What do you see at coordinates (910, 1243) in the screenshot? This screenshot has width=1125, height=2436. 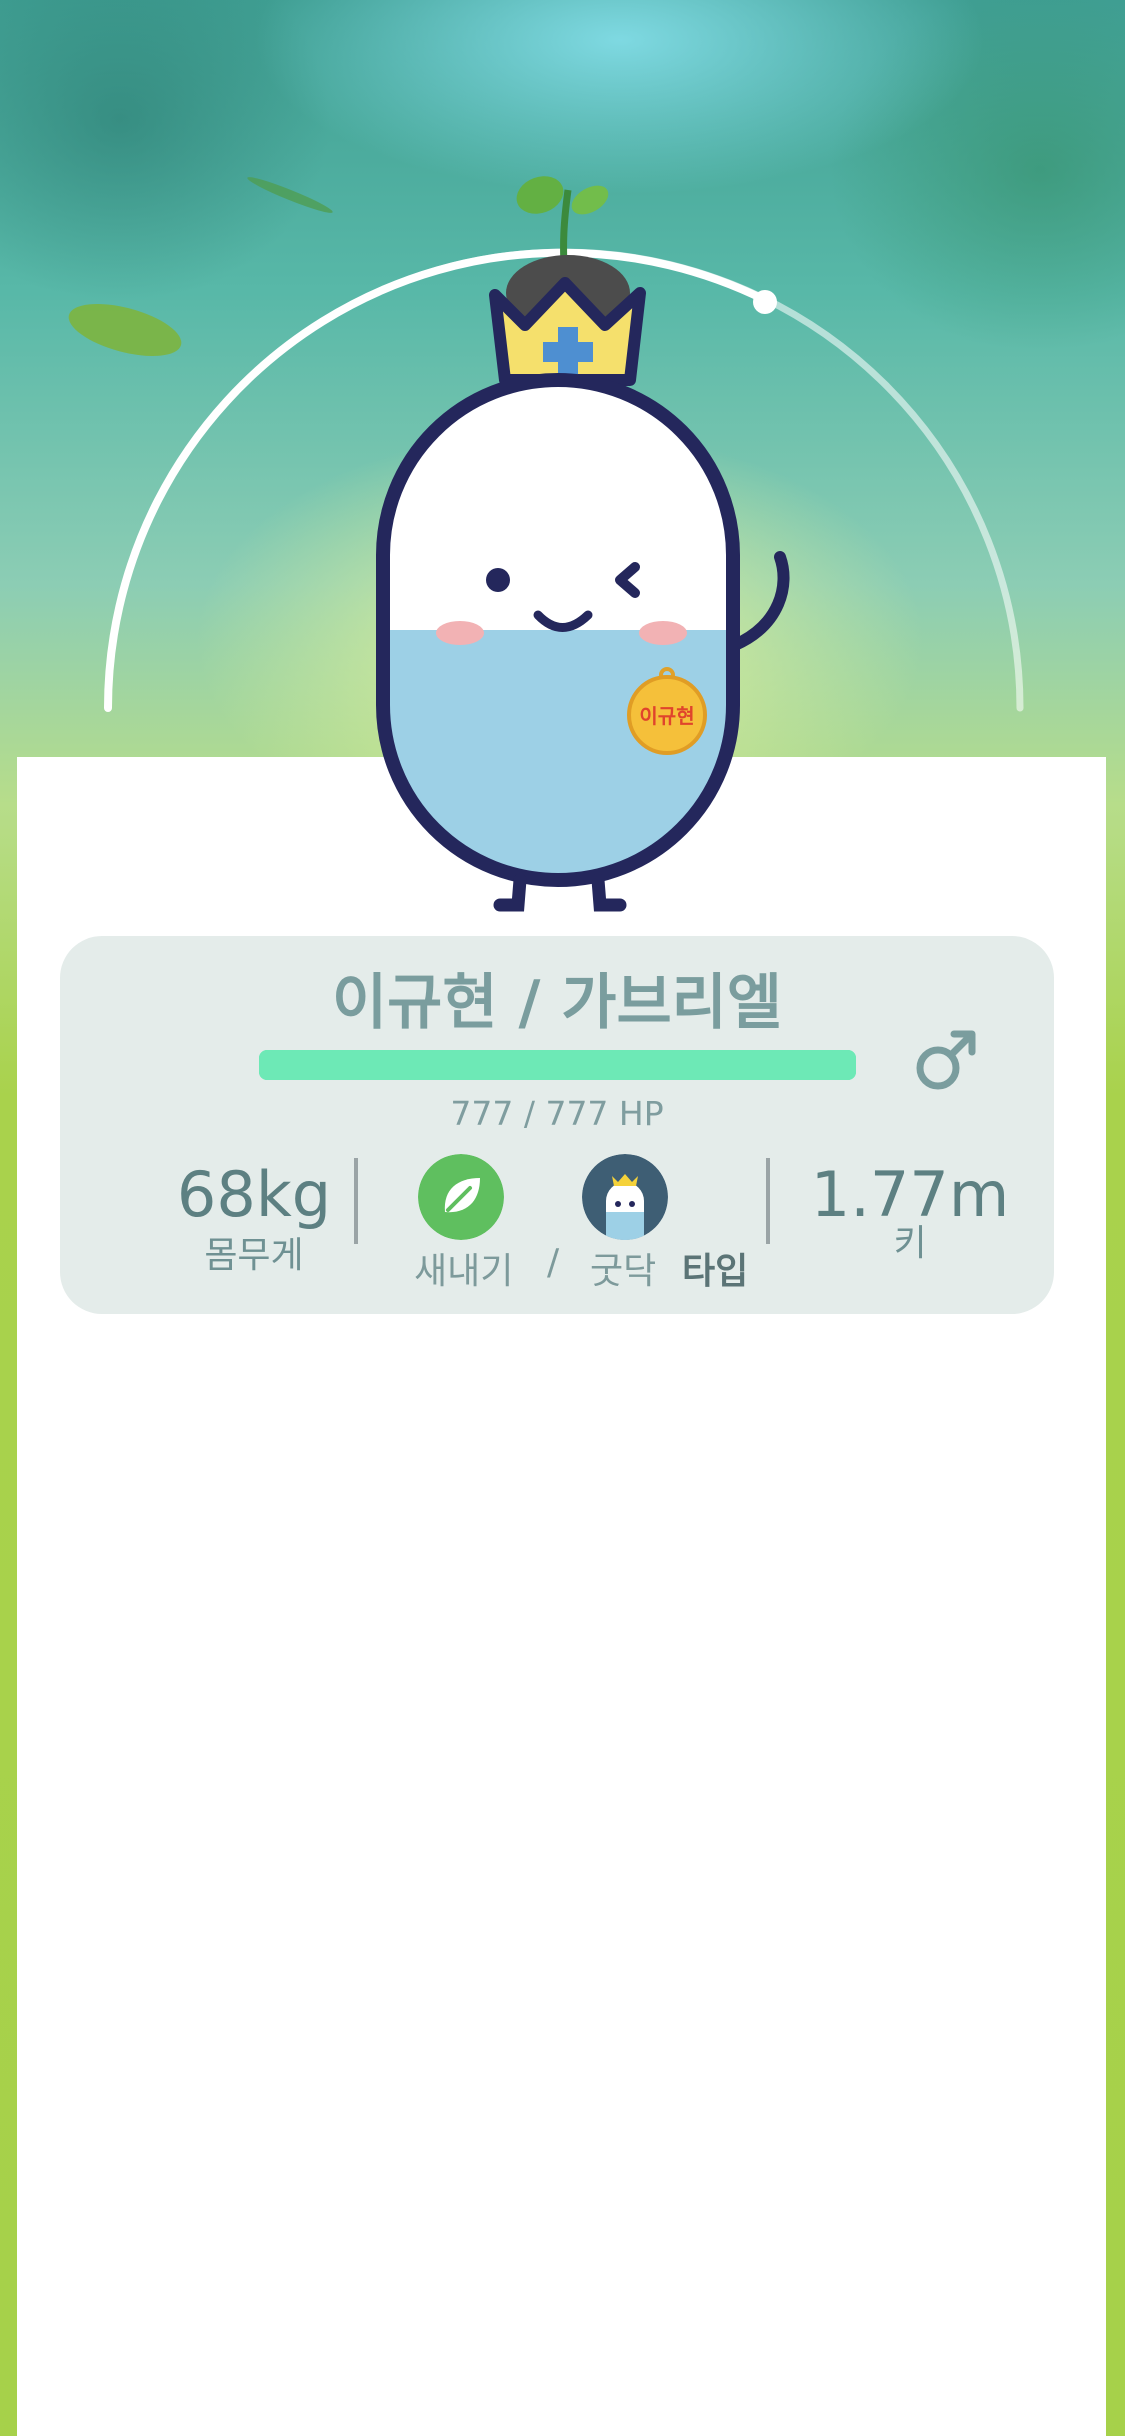 I see `height-label: 키` at bounding box center [910, 1243].